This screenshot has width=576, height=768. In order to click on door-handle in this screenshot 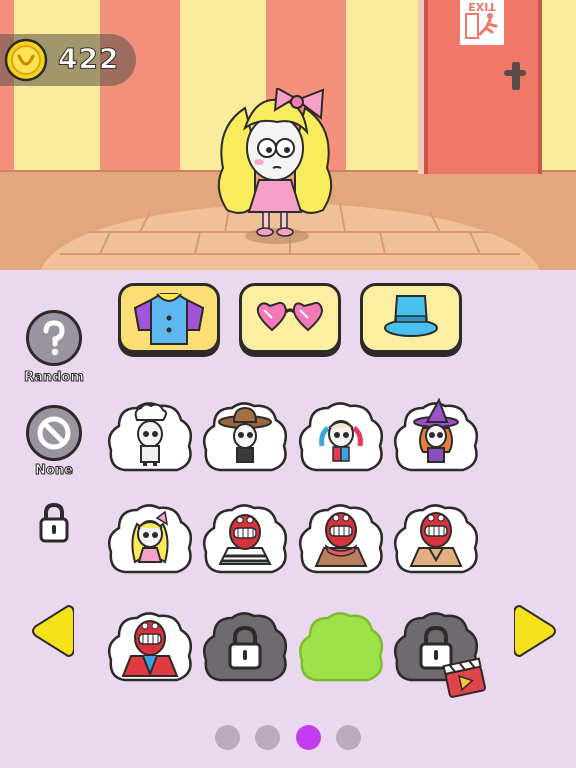, I will do `click(515, 76)`.